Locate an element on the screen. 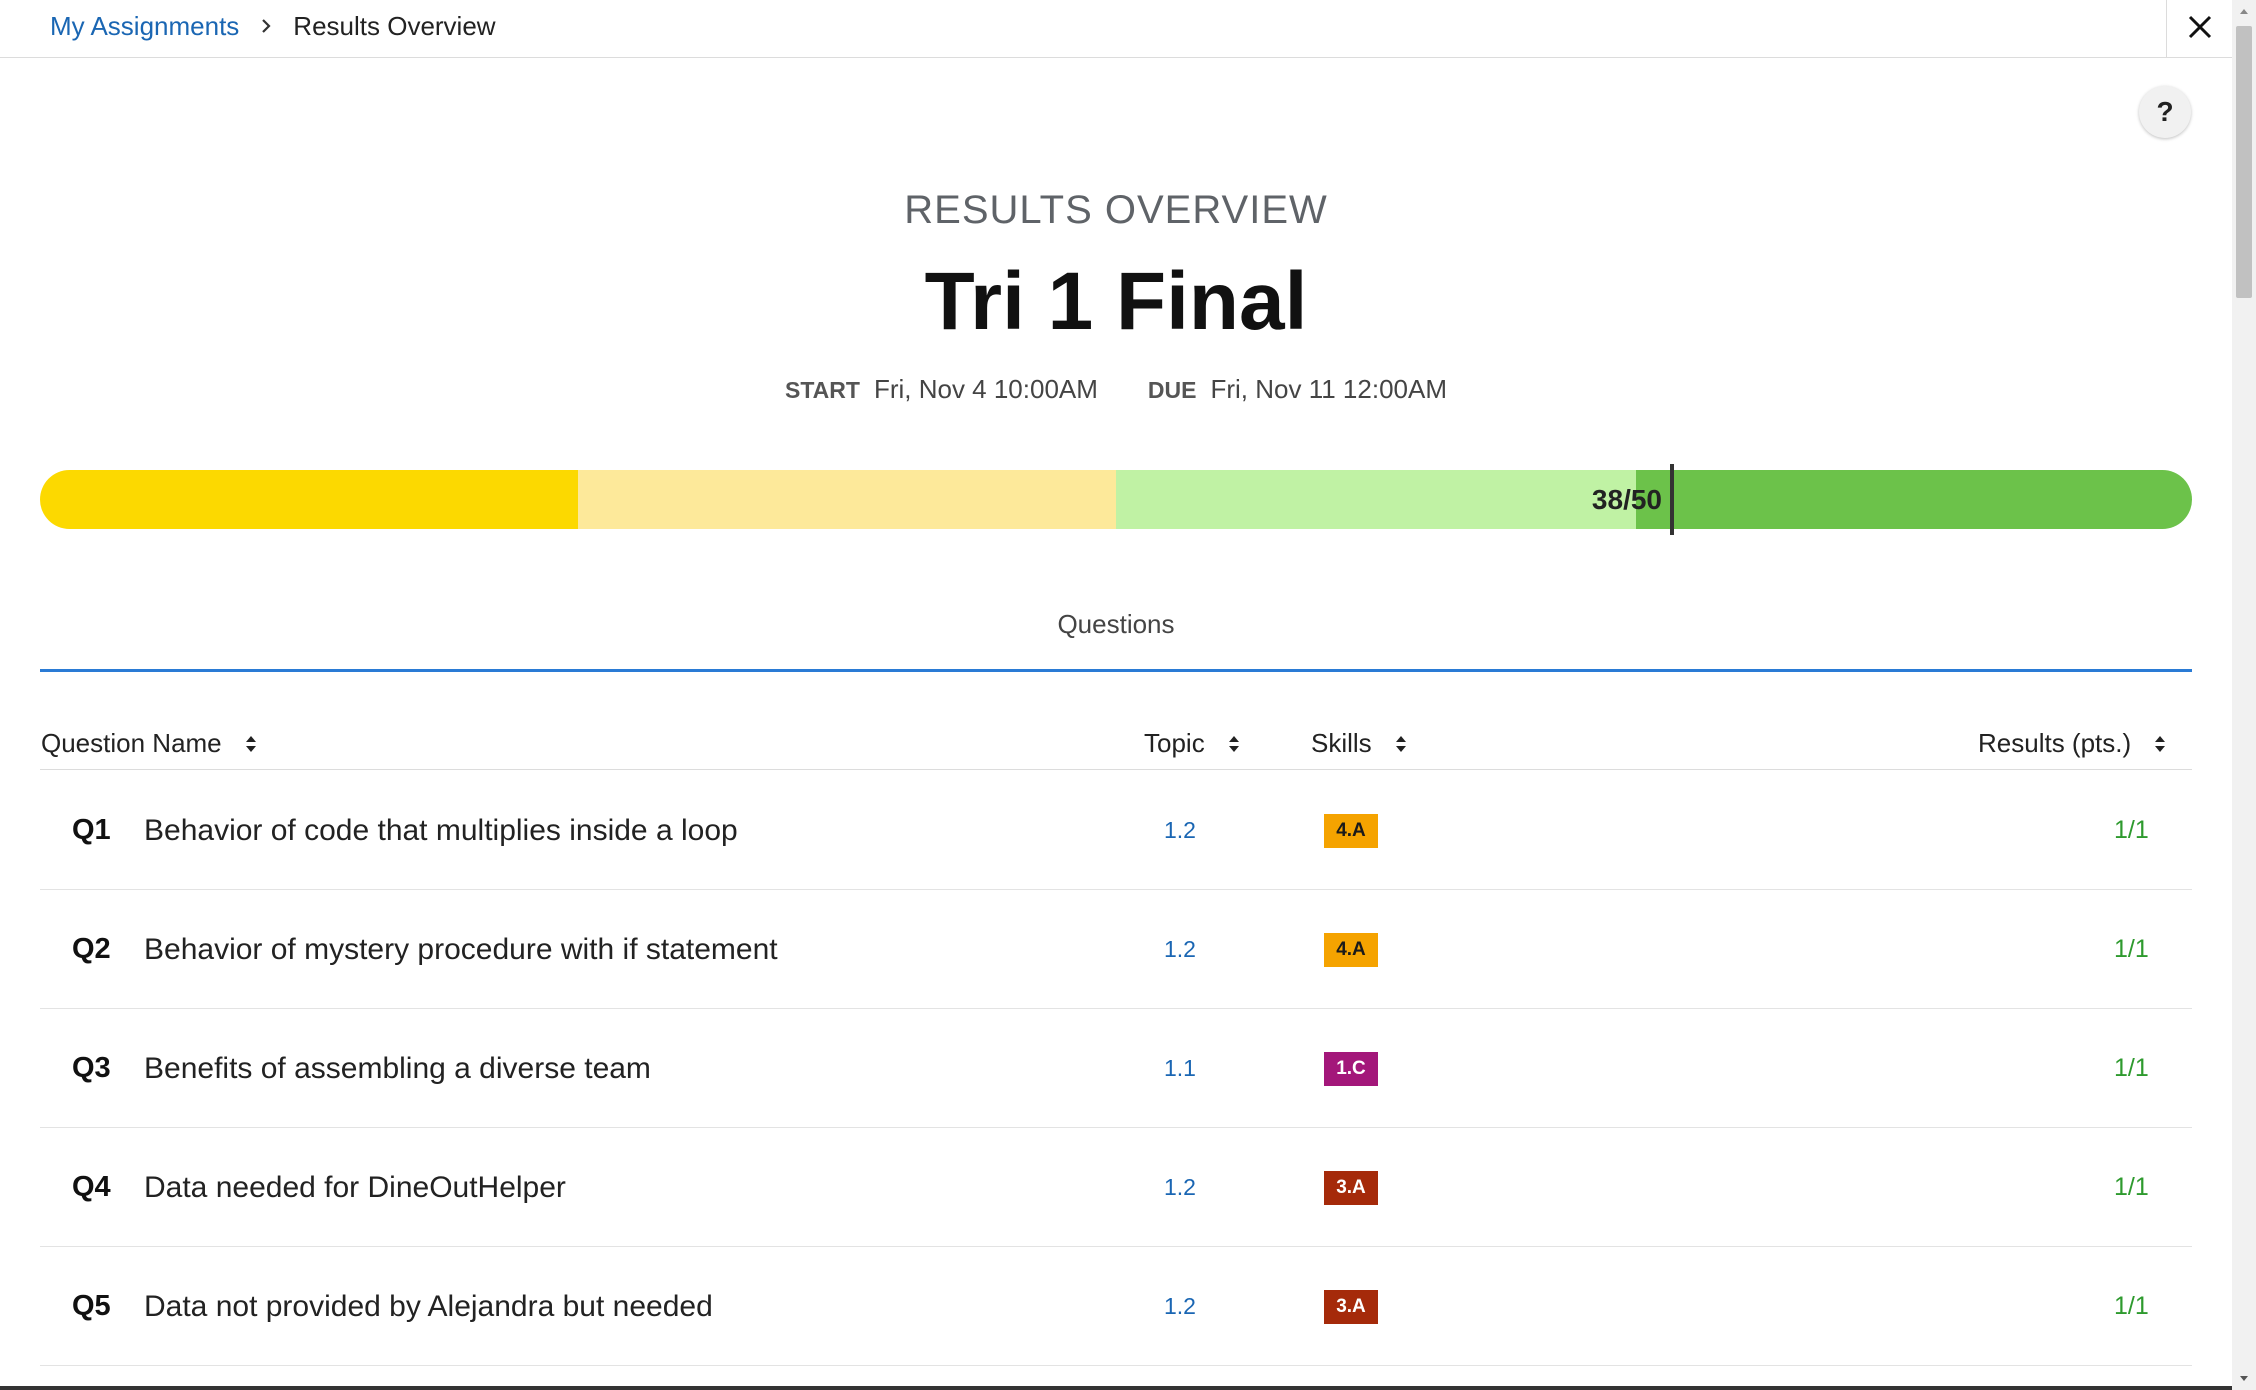 Image resolution: width=2256 pixels, height=1390 pixels. question-number: Q5 is located at coordinates (91, 1306).